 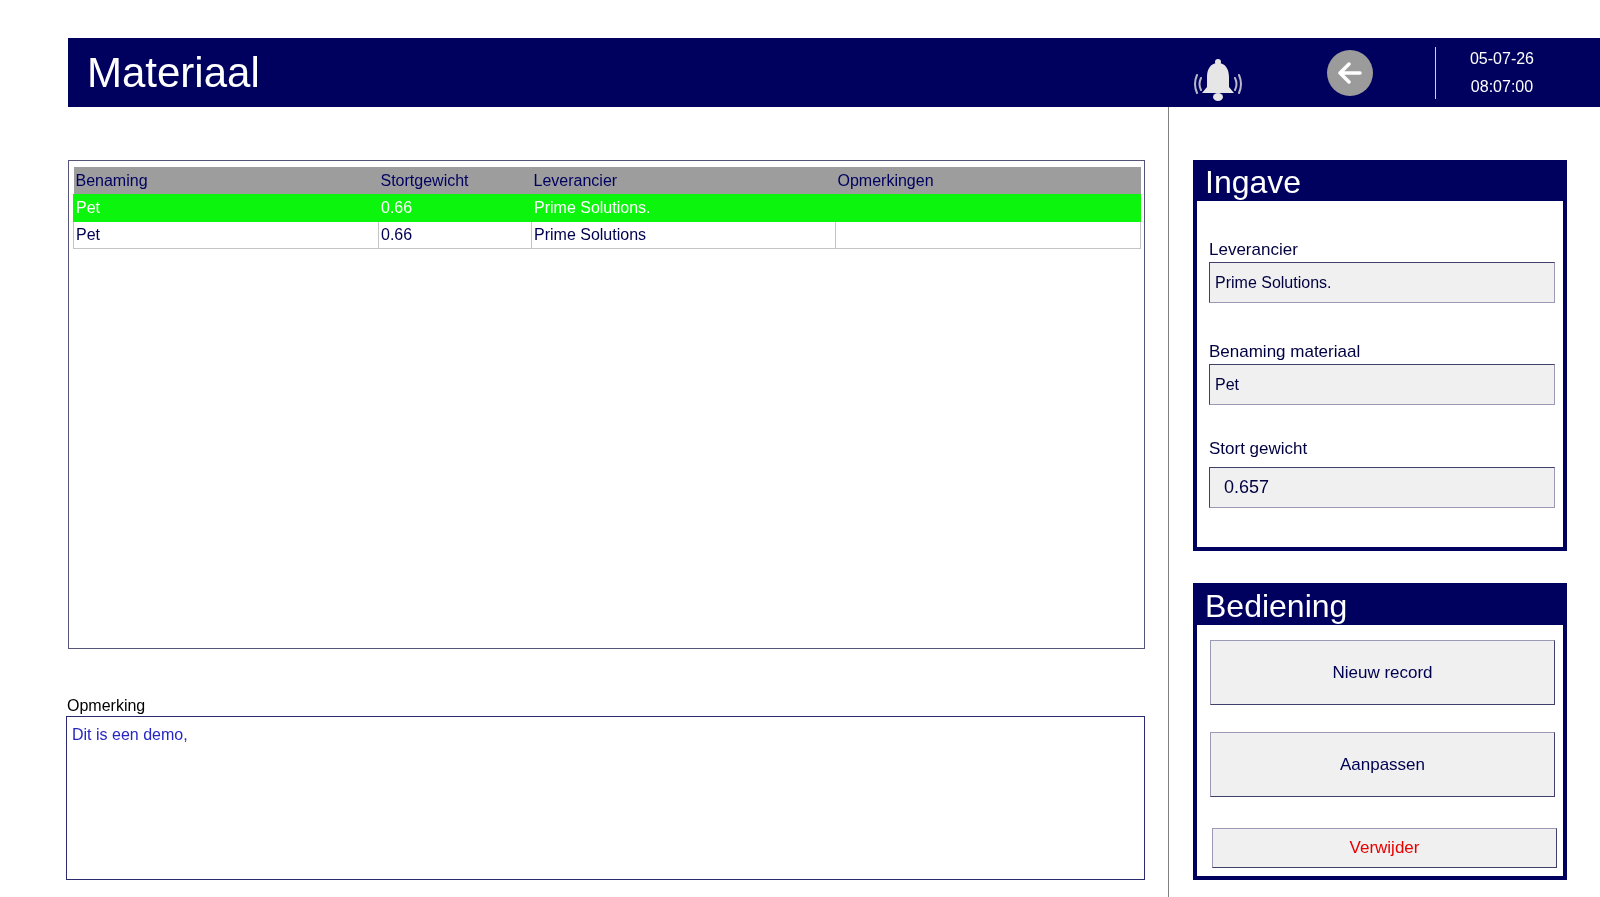 What do you see at coordinates (683, 235) in the screenshot?
I see `table-cell: Prime Solutions` at bounding box center [683, 235].